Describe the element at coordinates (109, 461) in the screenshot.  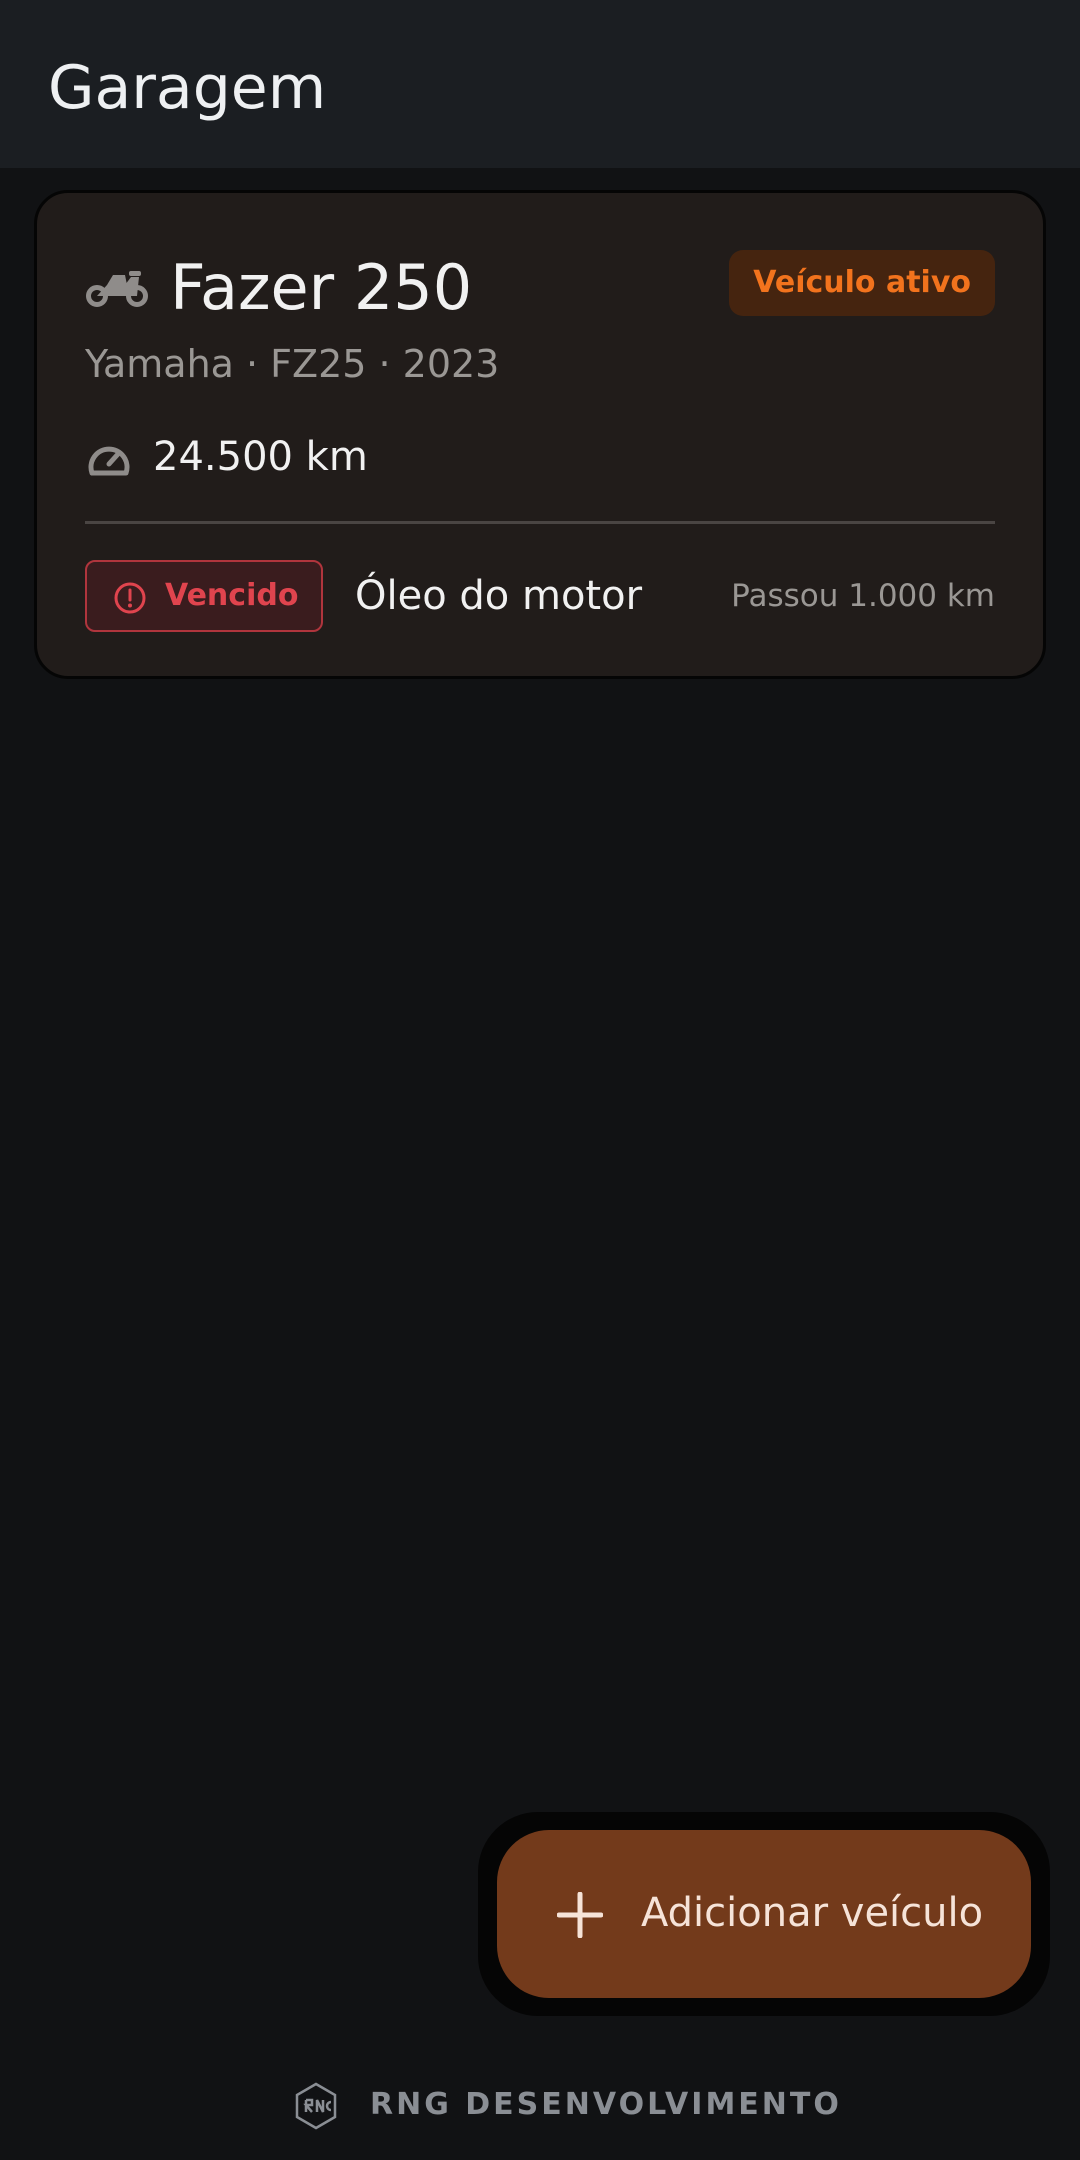
I see `speedometer-icon` at that location.